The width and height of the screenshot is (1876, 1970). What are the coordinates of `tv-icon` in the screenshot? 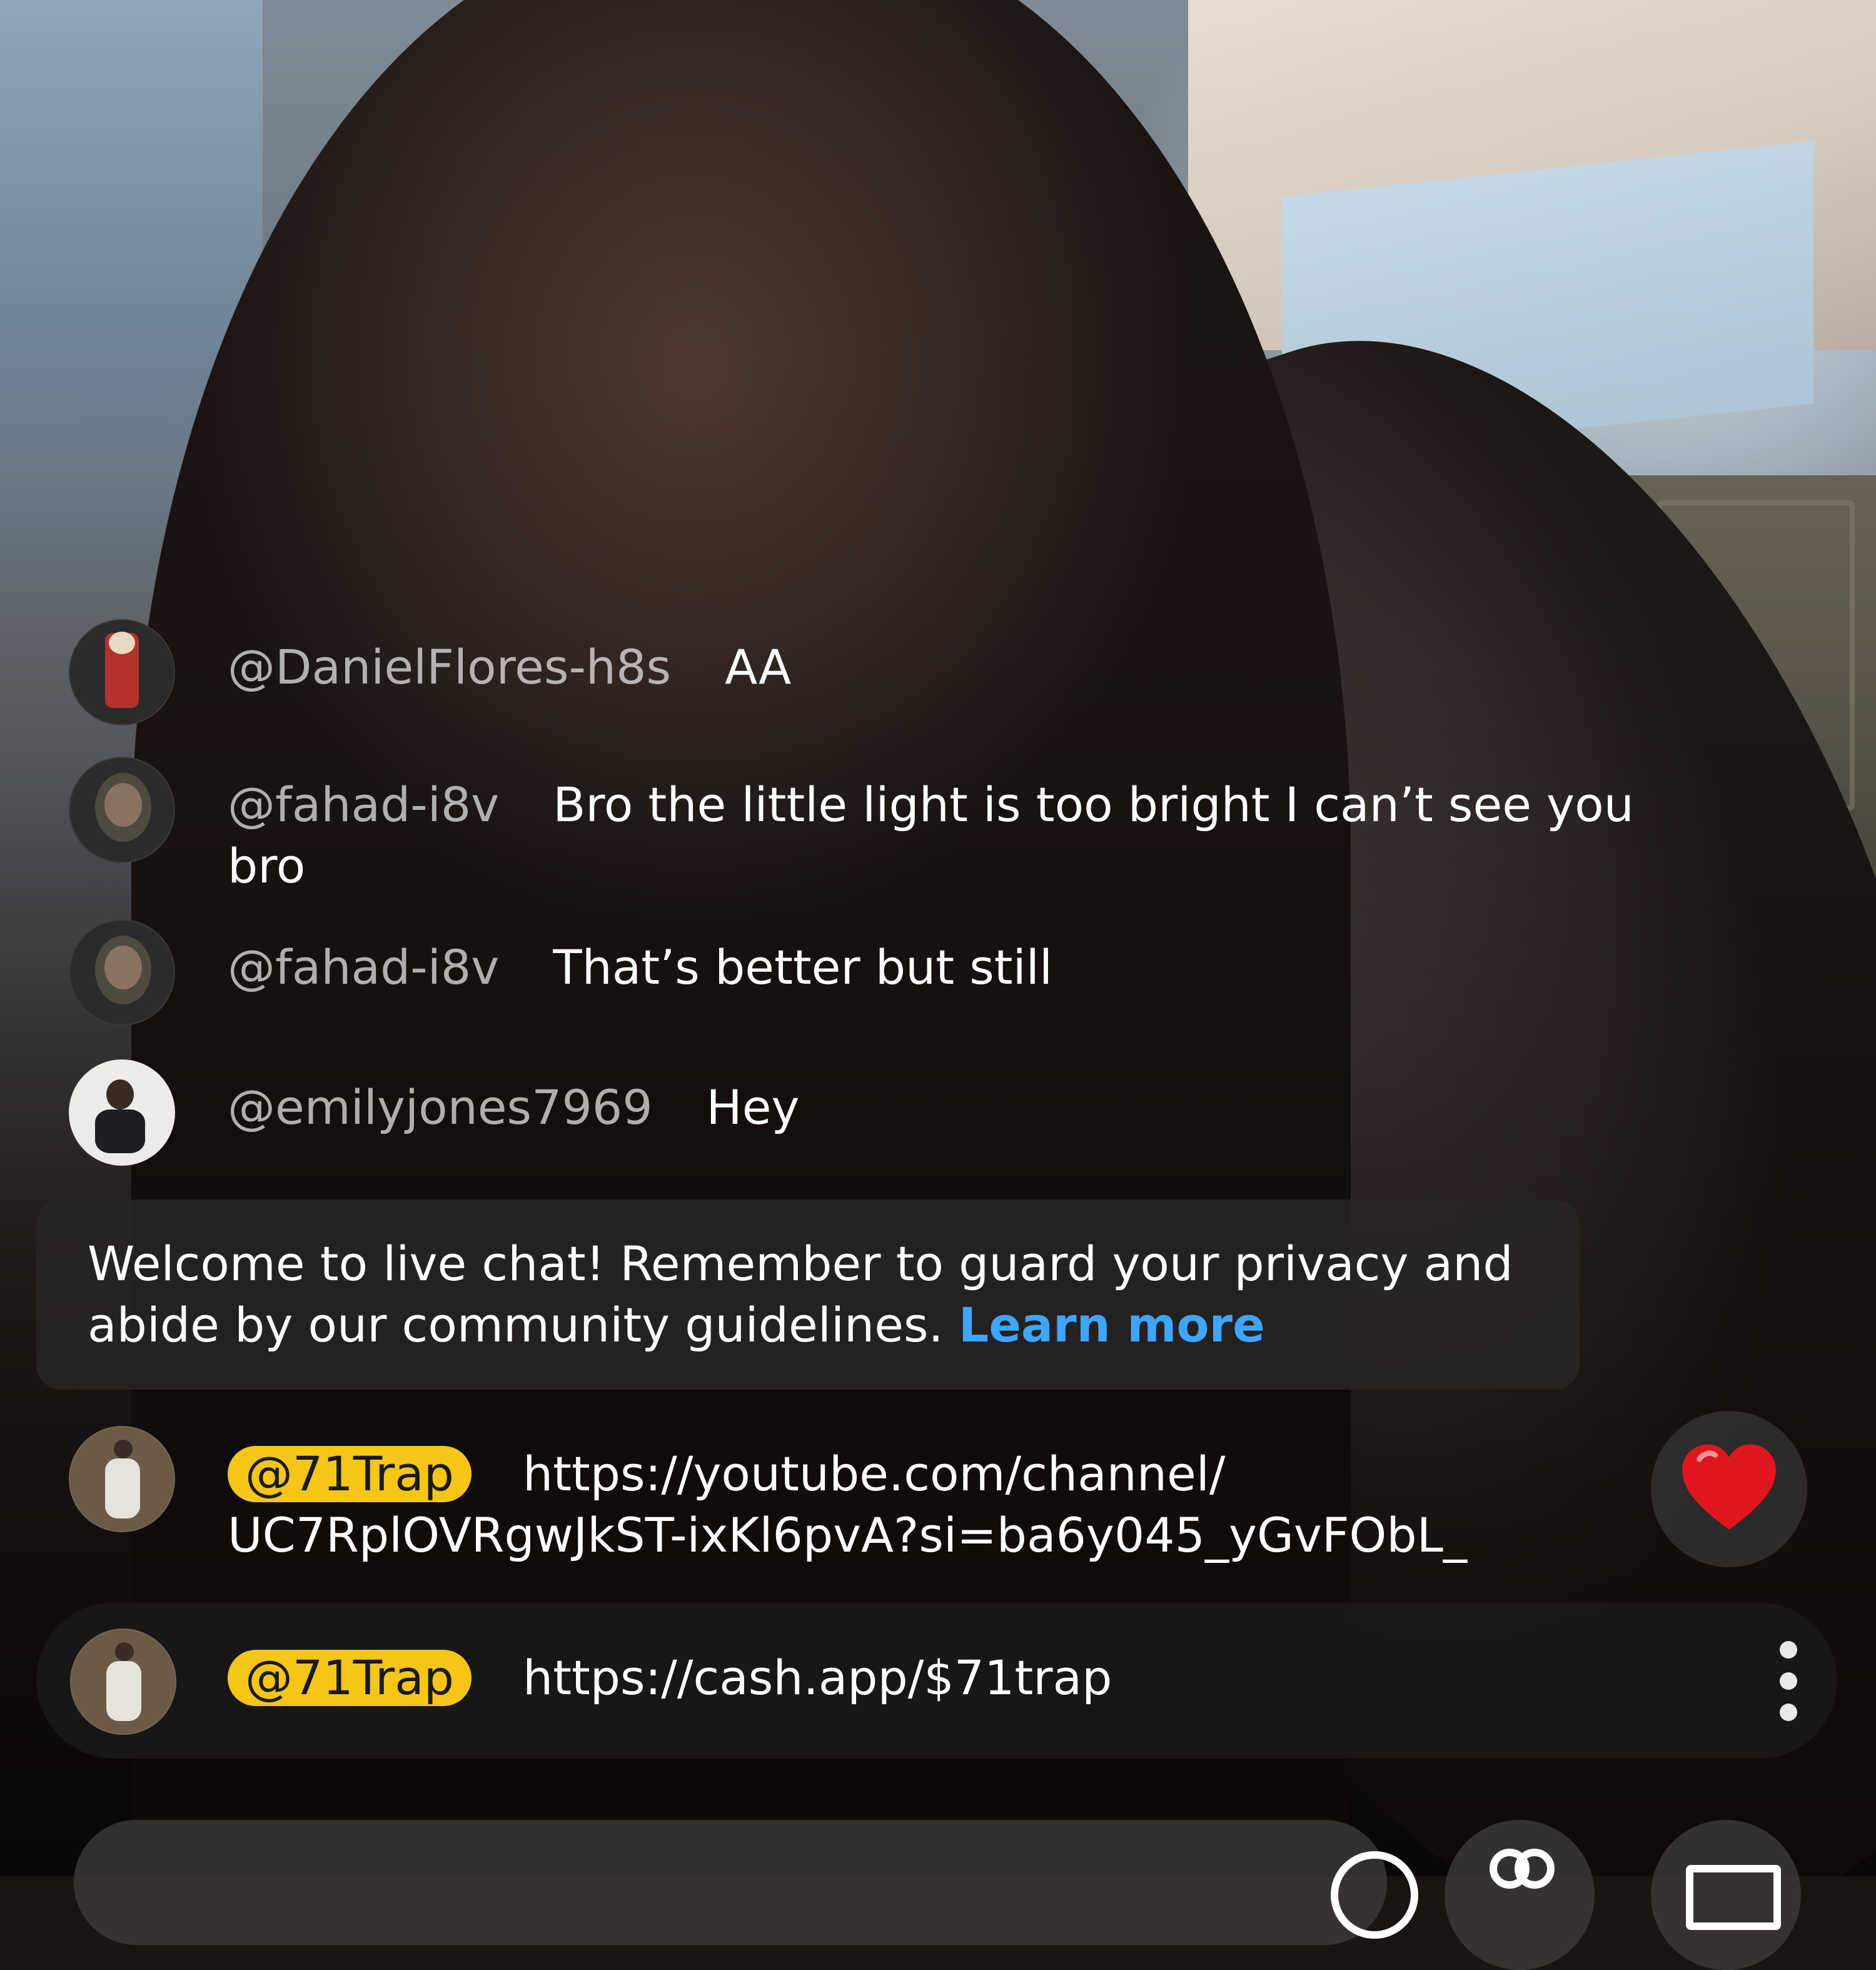 It's located at (1726, 1895).